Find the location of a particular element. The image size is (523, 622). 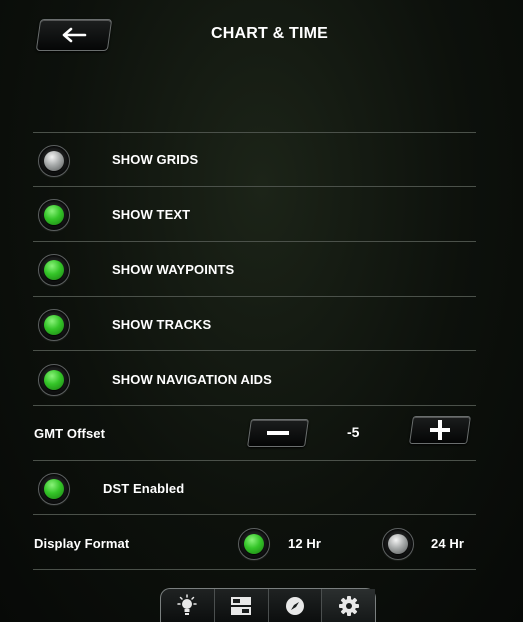

bottom-tab-bar is located at coordinates (268, 605).